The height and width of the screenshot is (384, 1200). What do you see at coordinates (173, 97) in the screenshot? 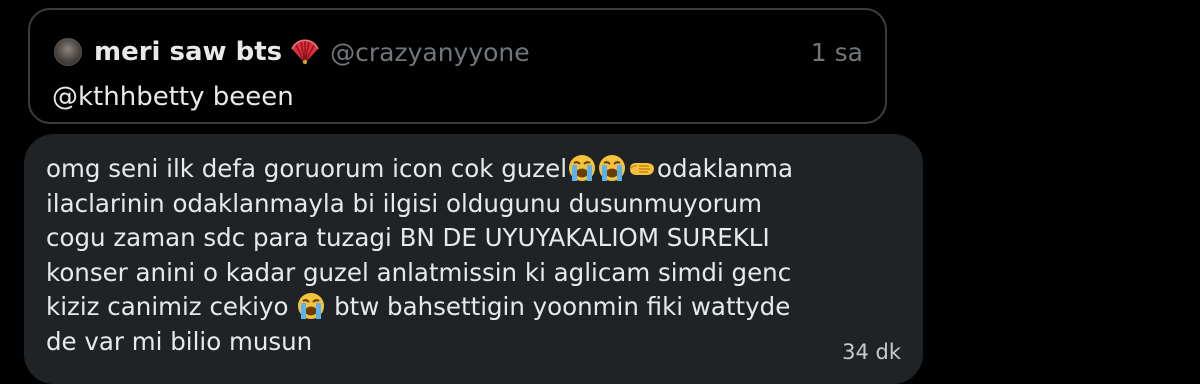
I see `quoted-tweet-text: @kthhbetty beeen` at bounding box center [173, 97].